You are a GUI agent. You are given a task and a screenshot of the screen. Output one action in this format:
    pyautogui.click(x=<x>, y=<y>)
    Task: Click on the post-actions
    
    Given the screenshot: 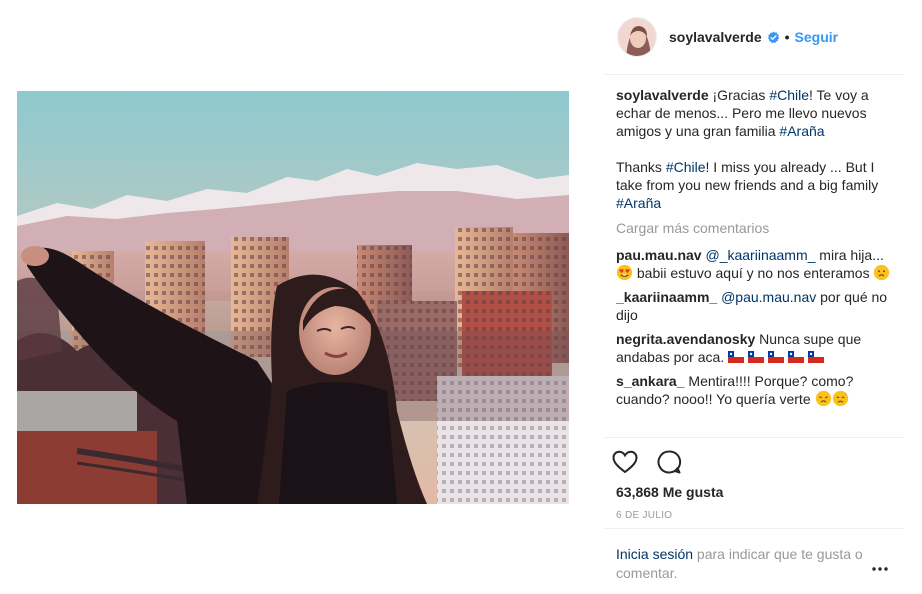 What is the action you would take?
    pyautogui.click(x=654, y=462)
    